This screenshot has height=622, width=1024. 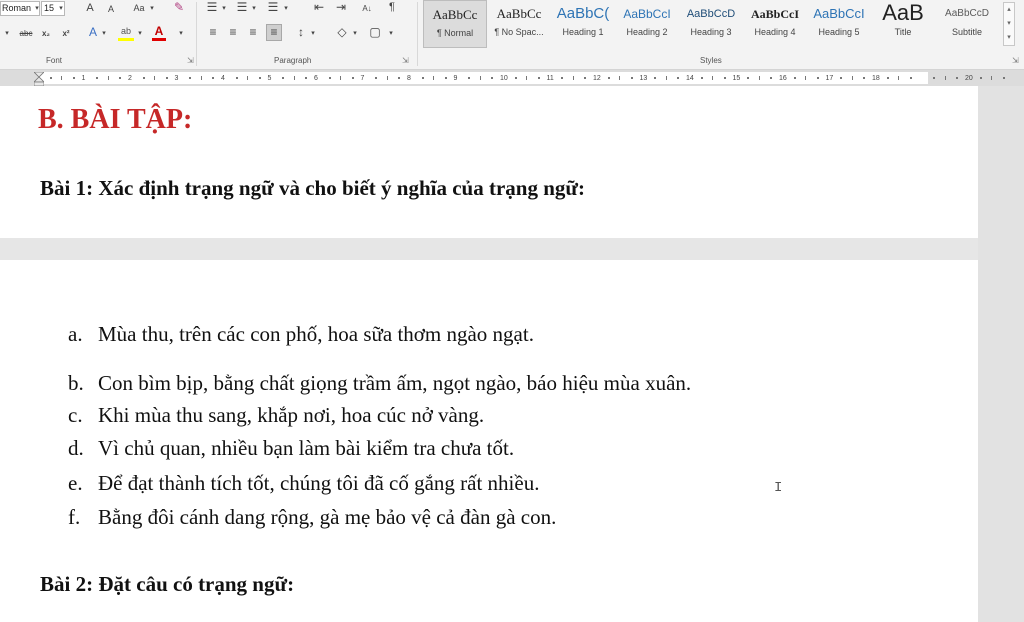 I want to click on shading-icon: ◇, so click(x=342, y=32).